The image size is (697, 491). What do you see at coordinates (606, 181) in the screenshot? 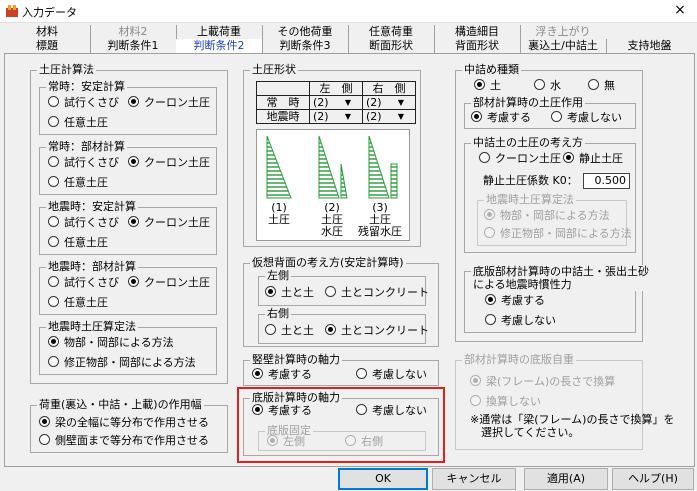
I see `k0-input: 0.500` at bounding box center [606, 181].